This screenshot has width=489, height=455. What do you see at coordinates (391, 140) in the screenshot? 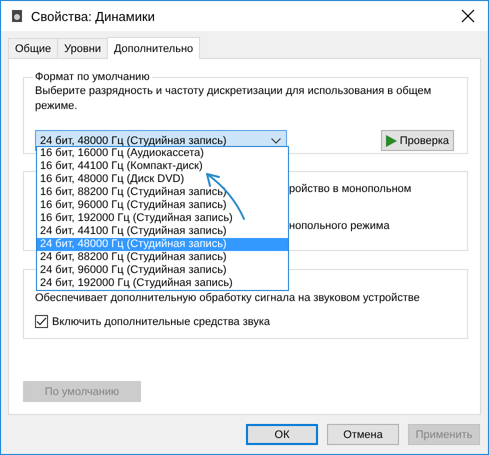
I see `play-icon` at bounding box center [391, 140].